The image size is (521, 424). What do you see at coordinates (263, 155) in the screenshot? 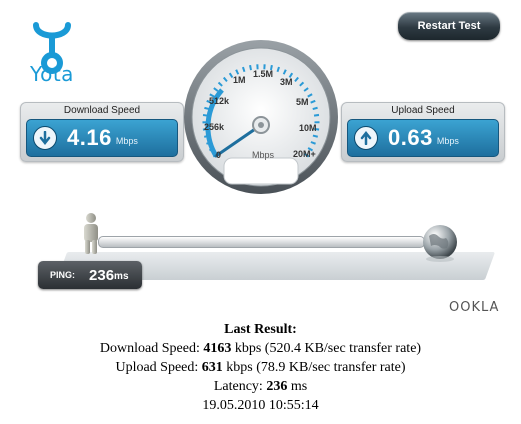
I see `gauge-unit-label: Mbps` at bounding box center [263, 155].